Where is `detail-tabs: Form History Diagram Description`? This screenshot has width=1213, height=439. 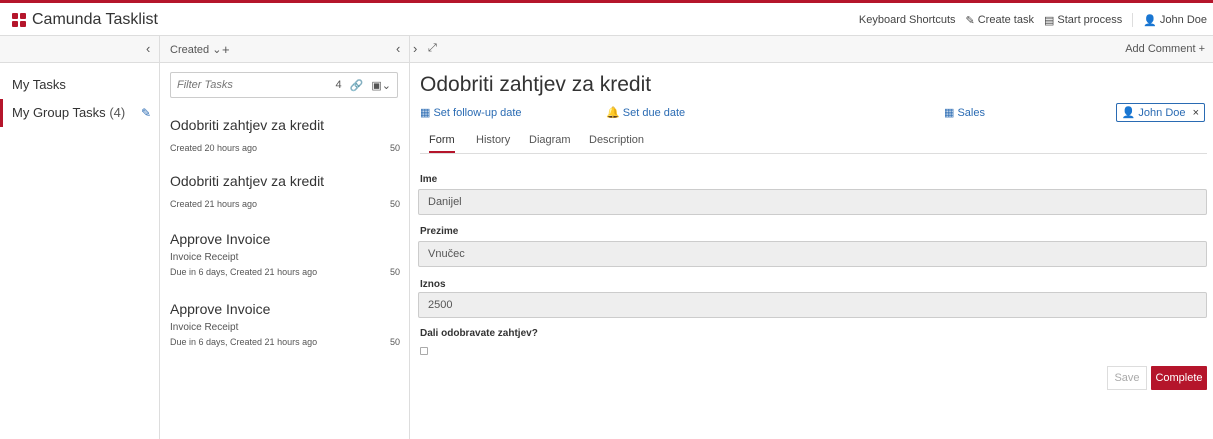 detail-tabs: Form History Diagram Description is located at coordinates (813, 142).